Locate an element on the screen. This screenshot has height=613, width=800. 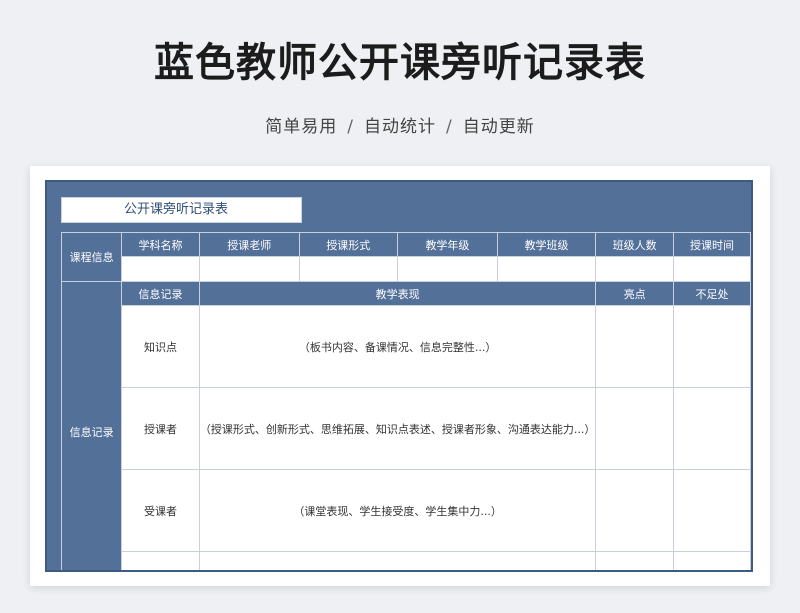
record-section-label: 信息记录 is located at coordinates (91, 425).